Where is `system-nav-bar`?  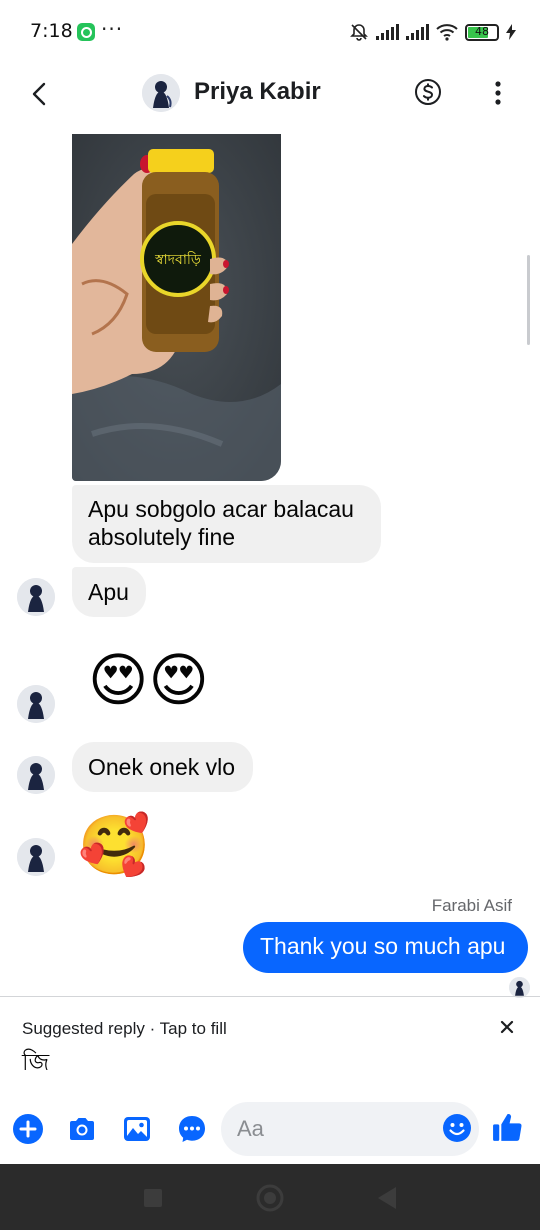
system-nav-bar is located at coordinates (270, 1197).